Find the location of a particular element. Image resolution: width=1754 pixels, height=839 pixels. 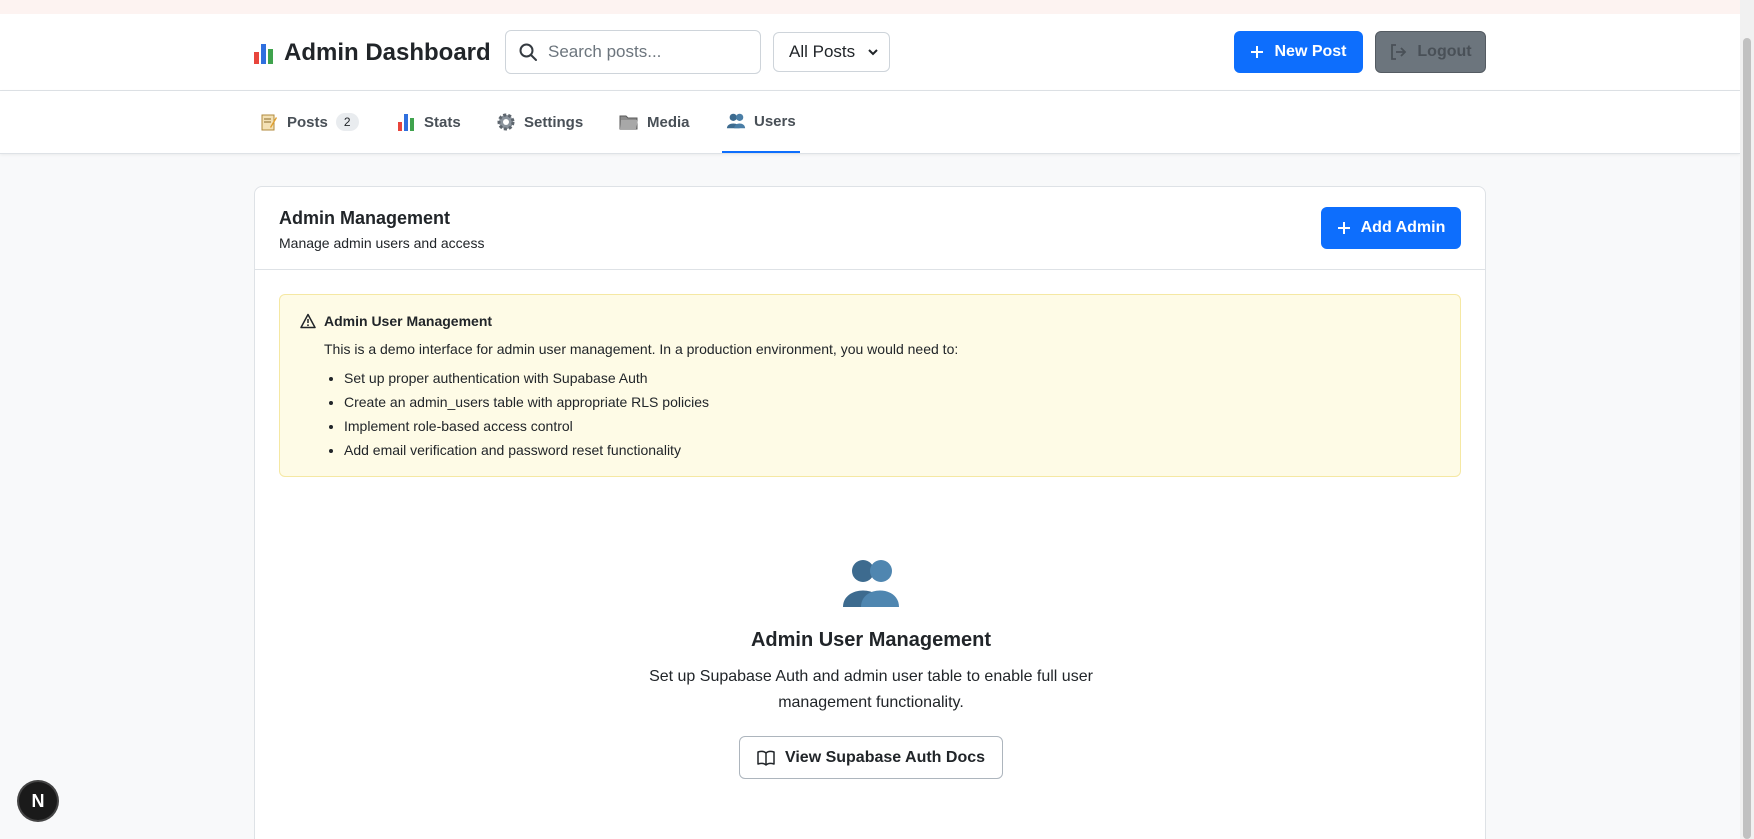

tab-posts: Posts 2 is located at coordinates (309, 122).